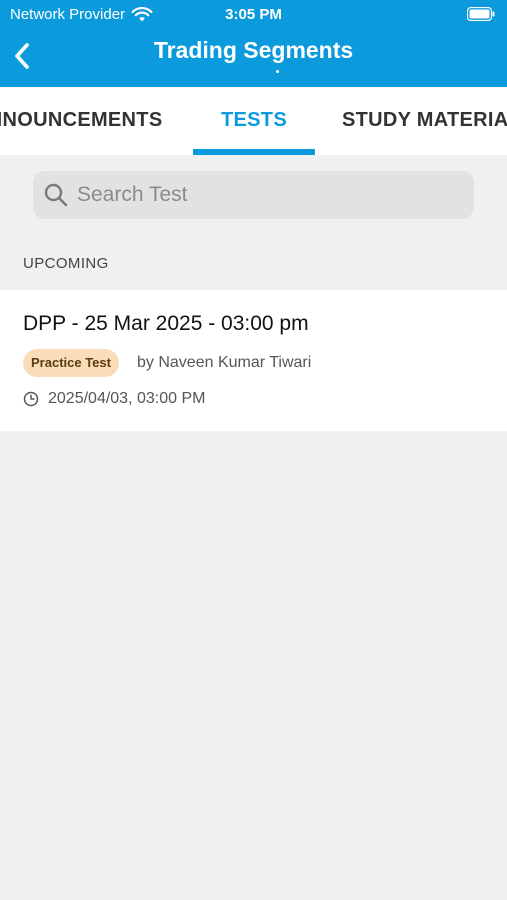  Describe the element at coordinates (56, 195) in the screenshot. I see `search-icon` at that location.